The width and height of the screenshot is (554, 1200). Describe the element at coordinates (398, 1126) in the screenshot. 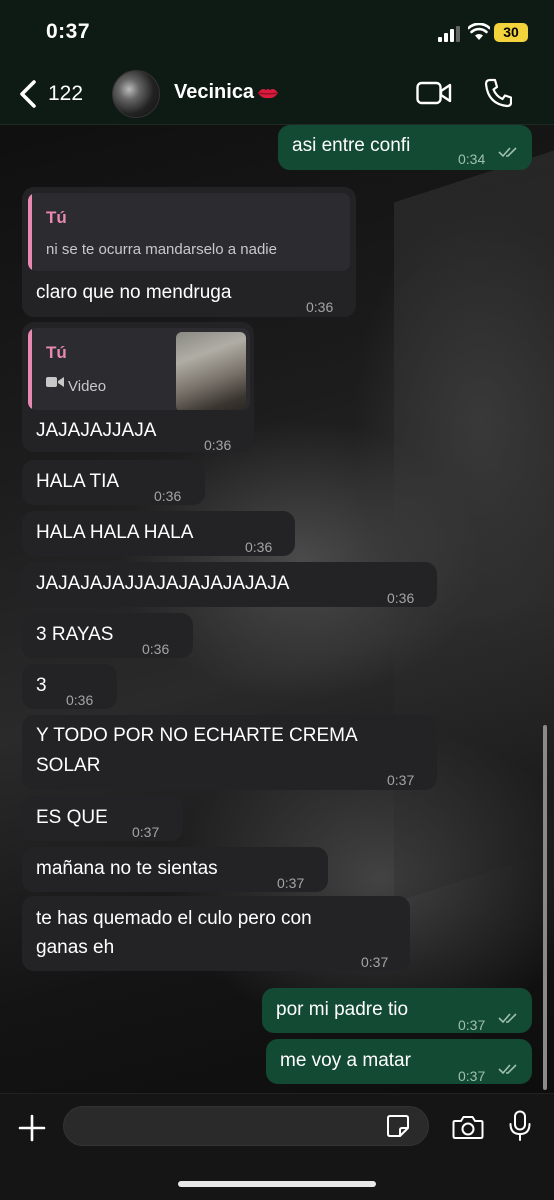

I see `sticker-icon` at that location.